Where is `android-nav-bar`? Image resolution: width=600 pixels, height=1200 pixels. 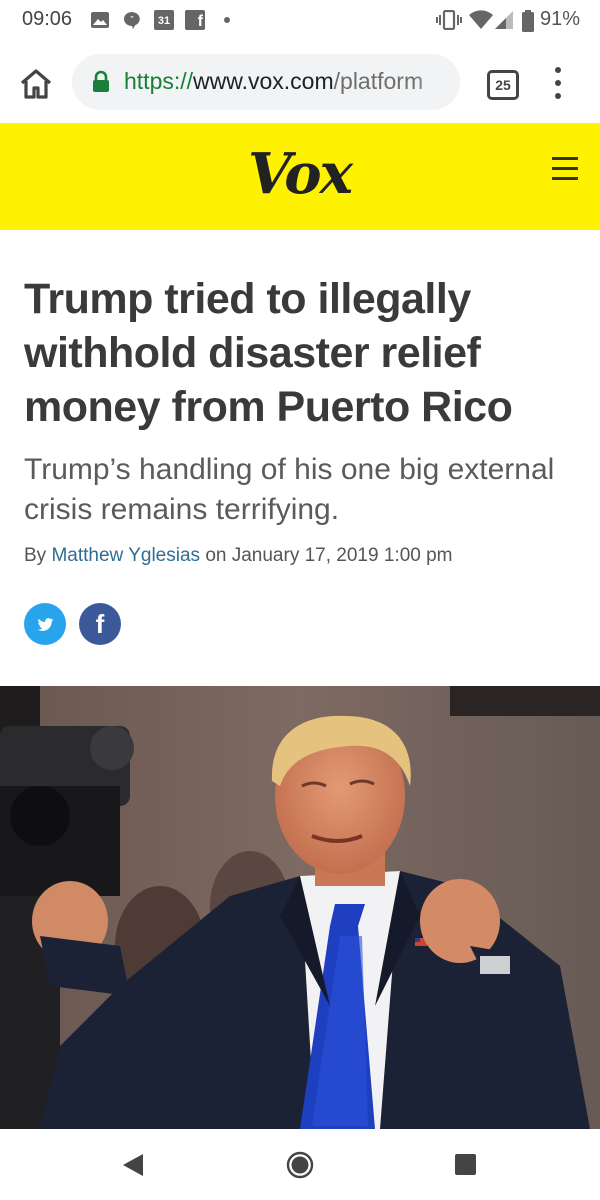
android-nav-bar is located at coordinates (300, 1164).